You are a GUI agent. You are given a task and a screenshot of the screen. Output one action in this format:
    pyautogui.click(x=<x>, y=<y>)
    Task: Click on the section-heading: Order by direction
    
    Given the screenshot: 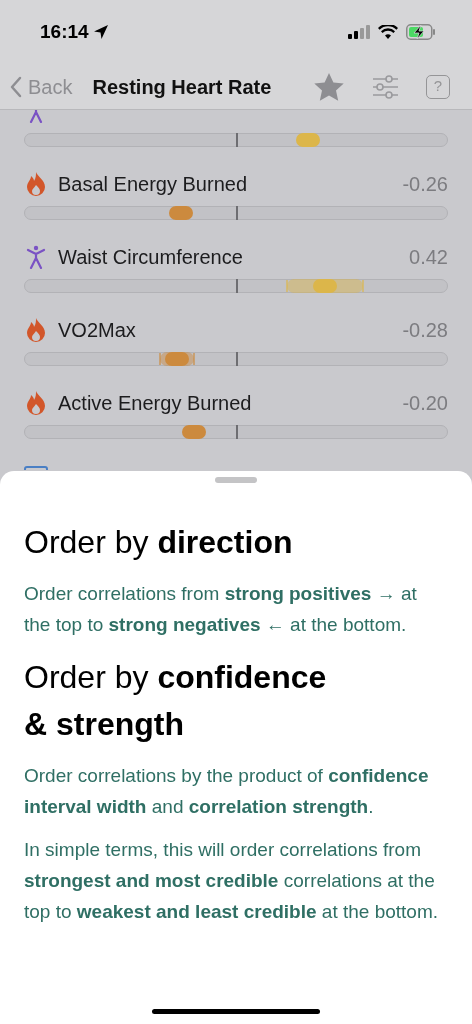 What is the action you would take?
    pyautogui.click(x=159, y=542)
    